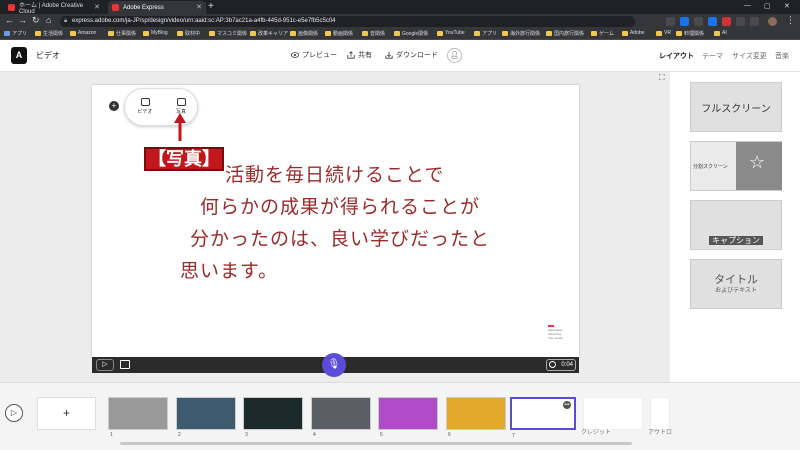  I want to click on record-mic-button: 🎙︎, so click(334, 365).